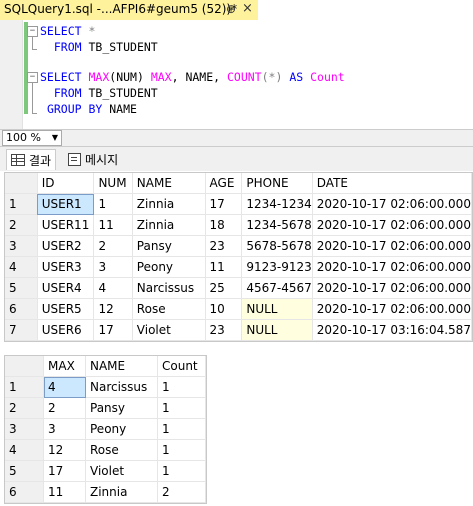 The width and height of the screenshot is (473, 506). I want to click on table-cell: USER3, so click(66, 267).